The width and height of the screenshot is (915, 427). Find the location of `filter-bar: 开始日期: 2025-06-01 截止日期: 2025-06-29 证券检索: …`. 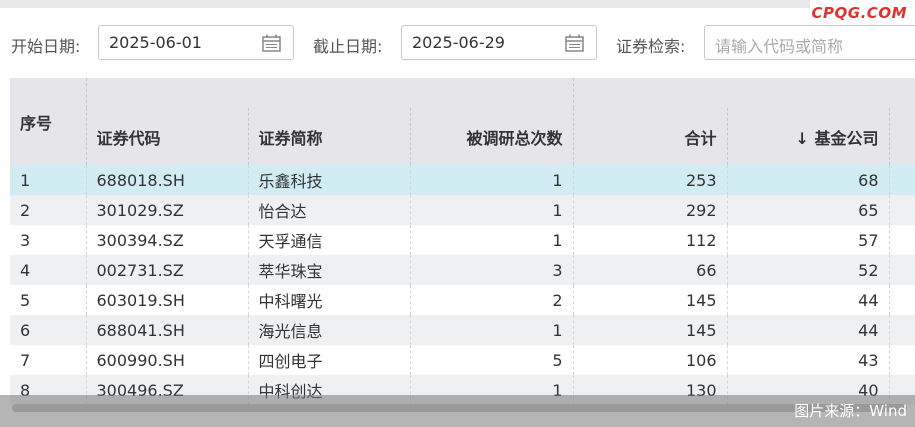

filter-bar: 开始日期: 2025-06-01 截止日期: 2025-06-29 证券检索: … is located at coordinates (457, 43).